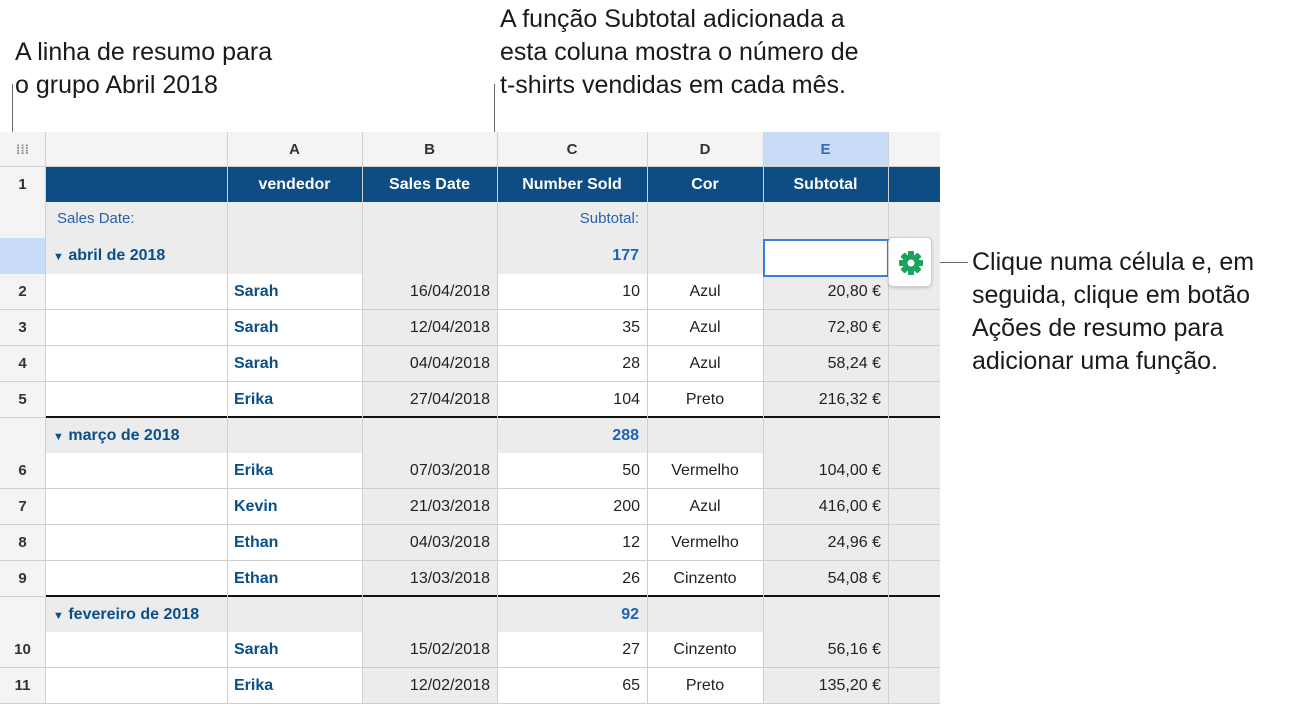 Image resolution: width=1303 pixels, height=708 pixels. What do you see at coordinates (429, 471) in the screenshot?
I see `sales-date-cell: 07/03/2018` at bounding box center [429, 471].